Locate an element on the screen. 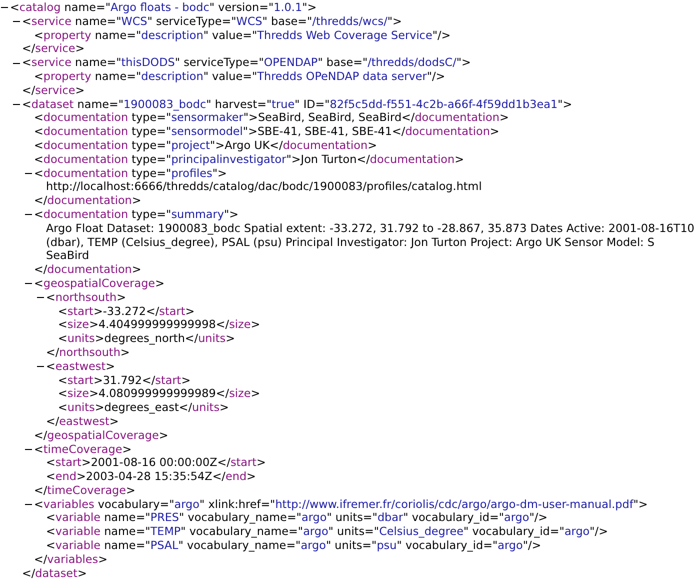 The image size is (700, 585). xml-line: <eastwest> is located at coordinates (80, 367).